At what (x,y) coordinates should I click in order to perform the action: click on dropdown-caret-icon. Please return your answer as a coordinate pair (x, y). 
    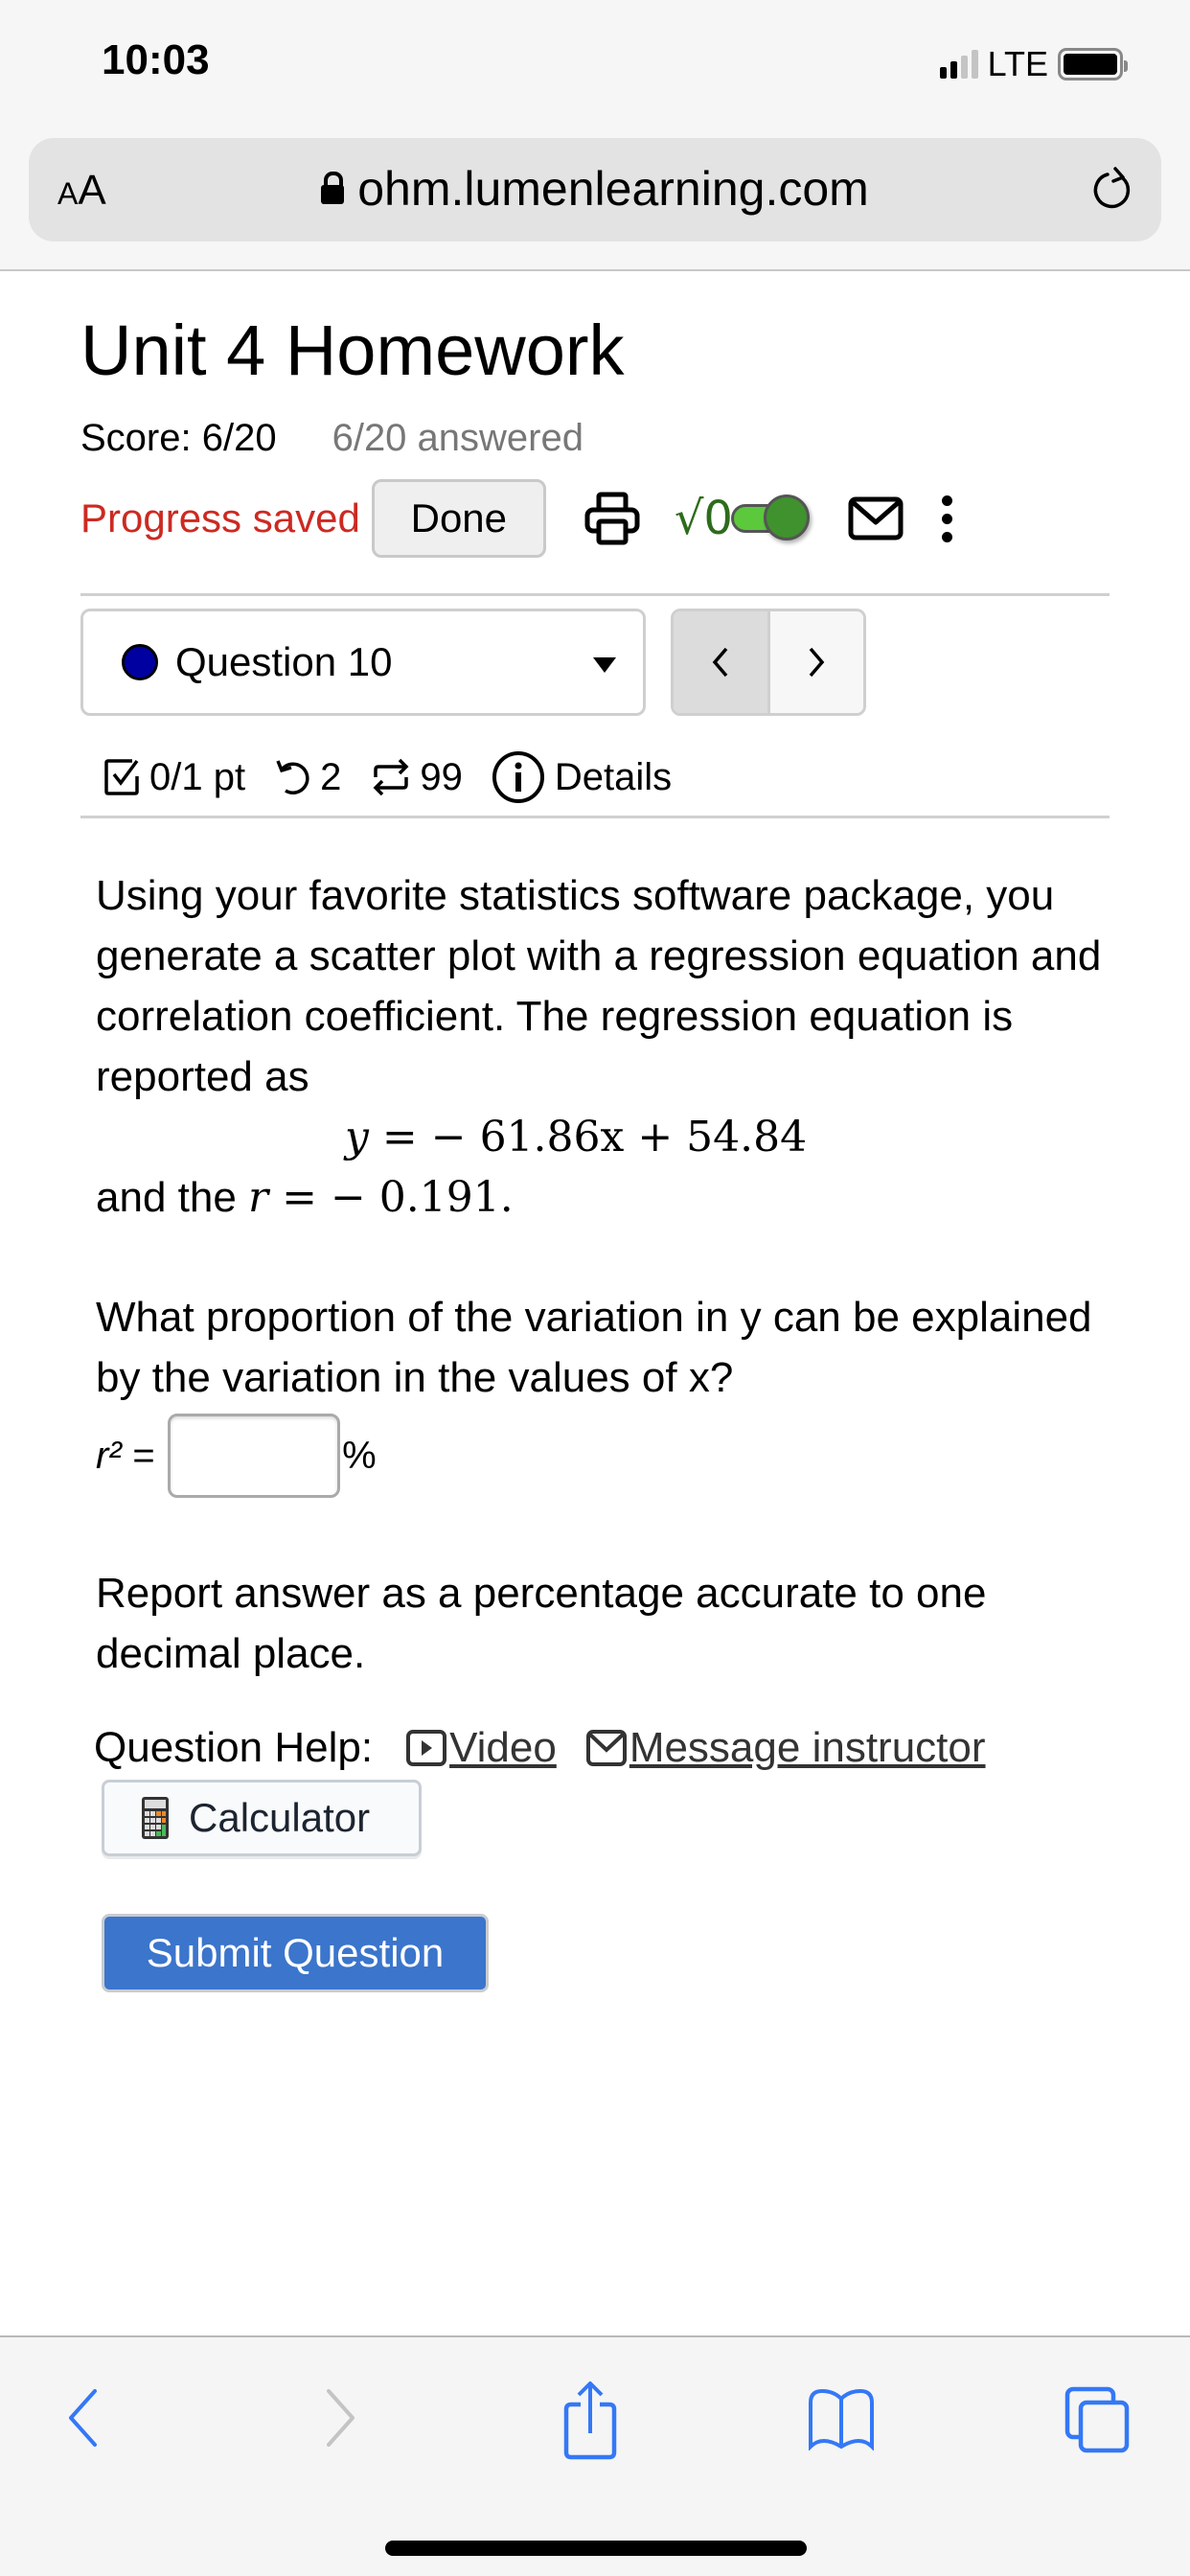
    Looking at the image, I should click on (605, 665).